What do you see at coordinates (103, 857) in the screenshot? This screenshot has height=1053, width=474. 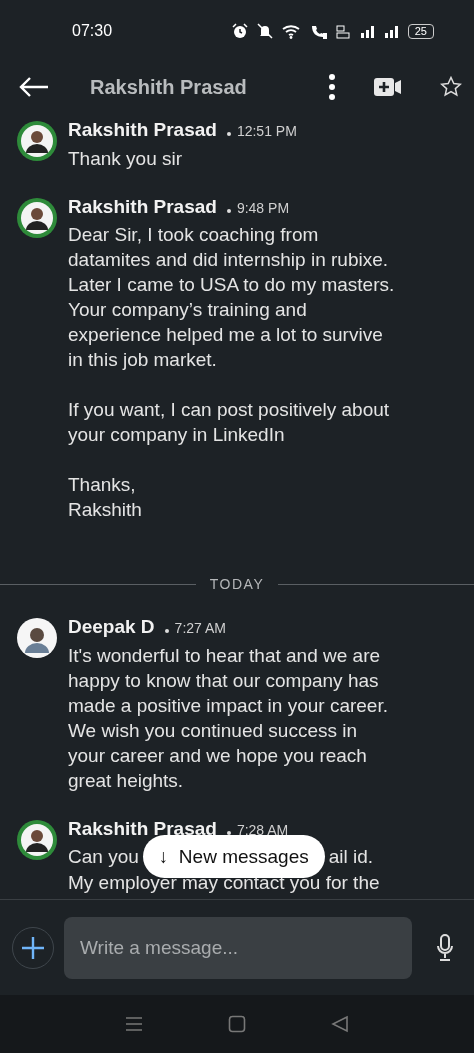 I see `message-text: Can you` at bounding box center [103, 857].